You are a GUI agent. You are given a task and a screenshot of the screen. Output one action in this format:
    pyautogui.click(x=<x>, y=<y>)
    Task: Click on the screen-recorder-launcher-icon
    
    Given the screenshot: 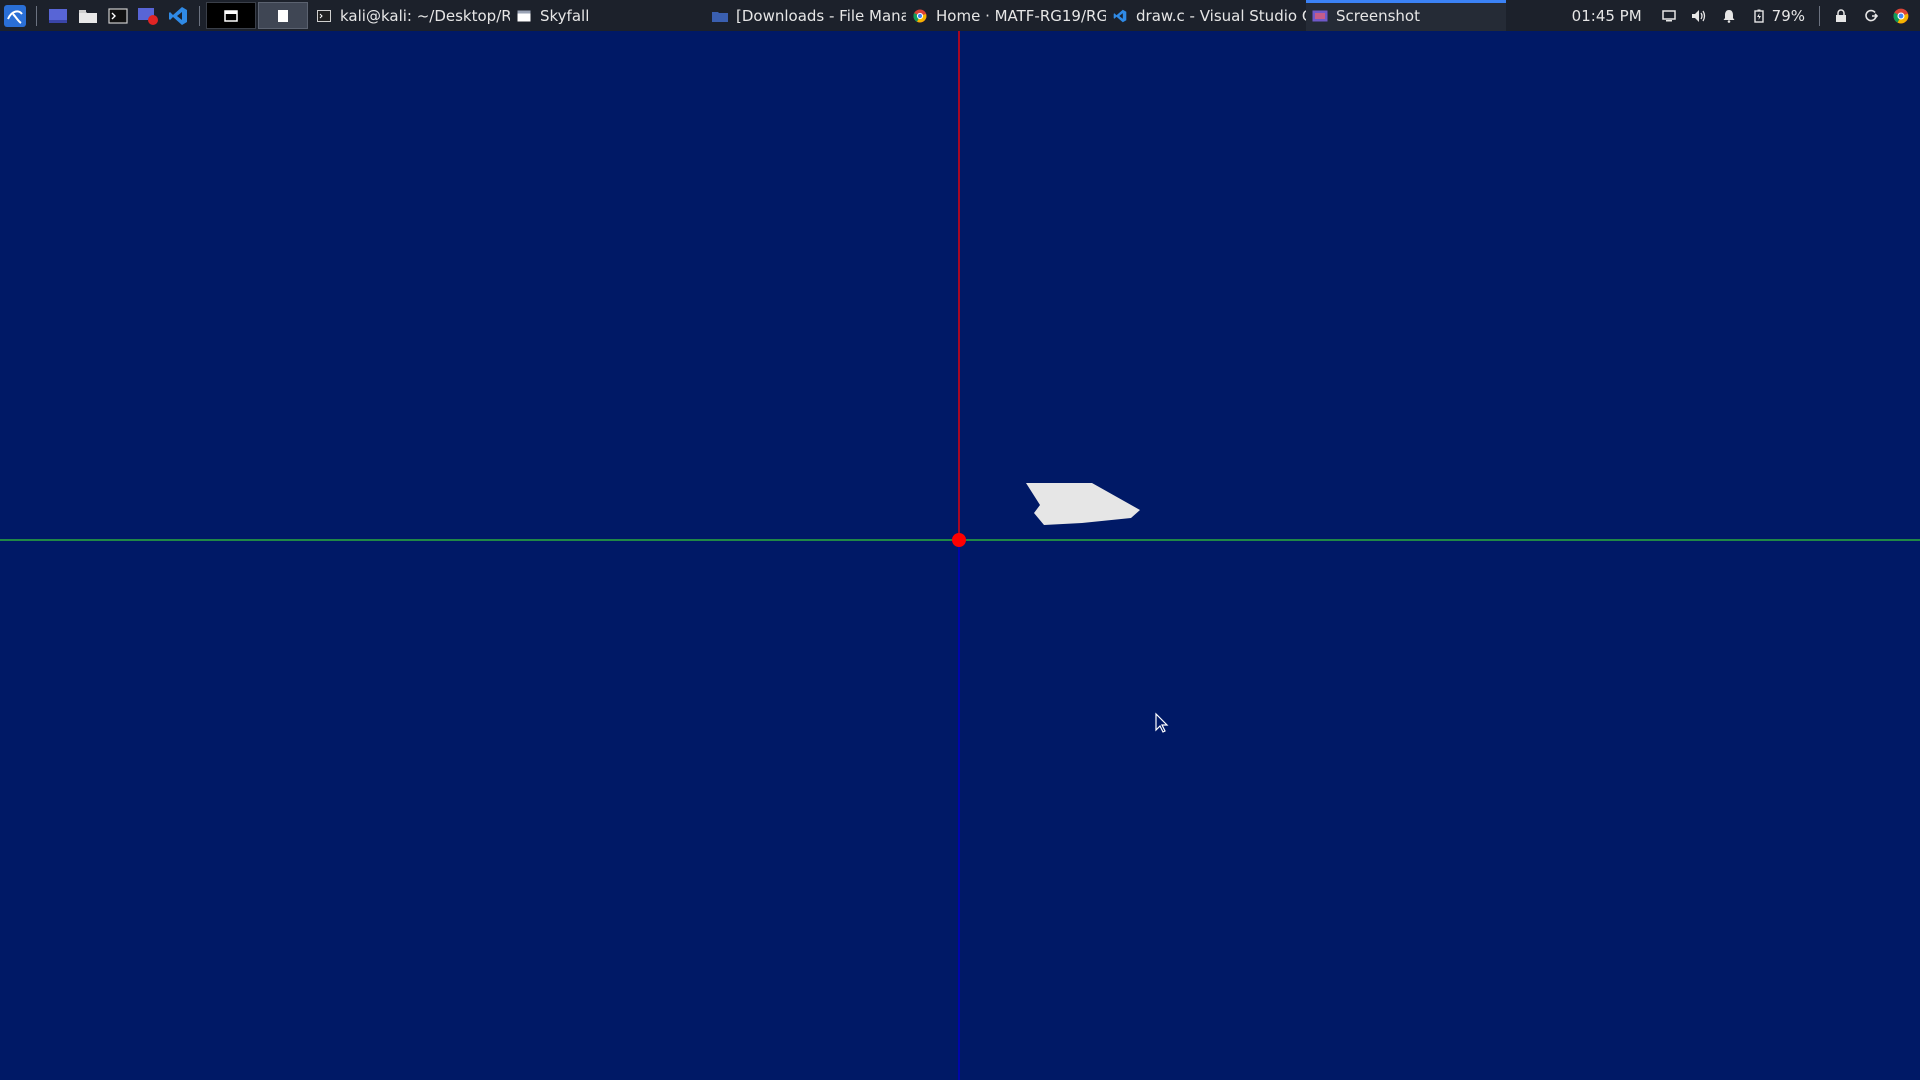 What is the action you would take?
    pyautogui.click(x=148, y=16)
    